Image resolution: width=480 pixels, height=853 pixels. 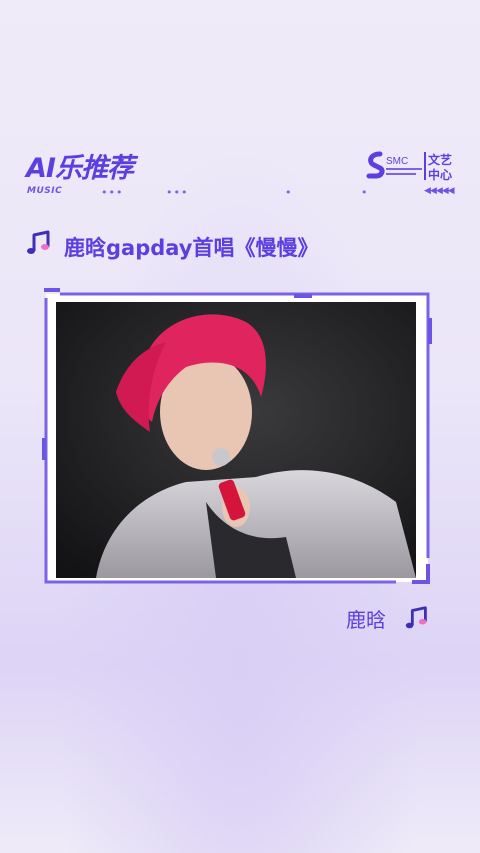 What do you see at coordinates (45, 191) in the screenshot?
I see `brand-subtitle: MUSIC` at bounding box center [45, 191].